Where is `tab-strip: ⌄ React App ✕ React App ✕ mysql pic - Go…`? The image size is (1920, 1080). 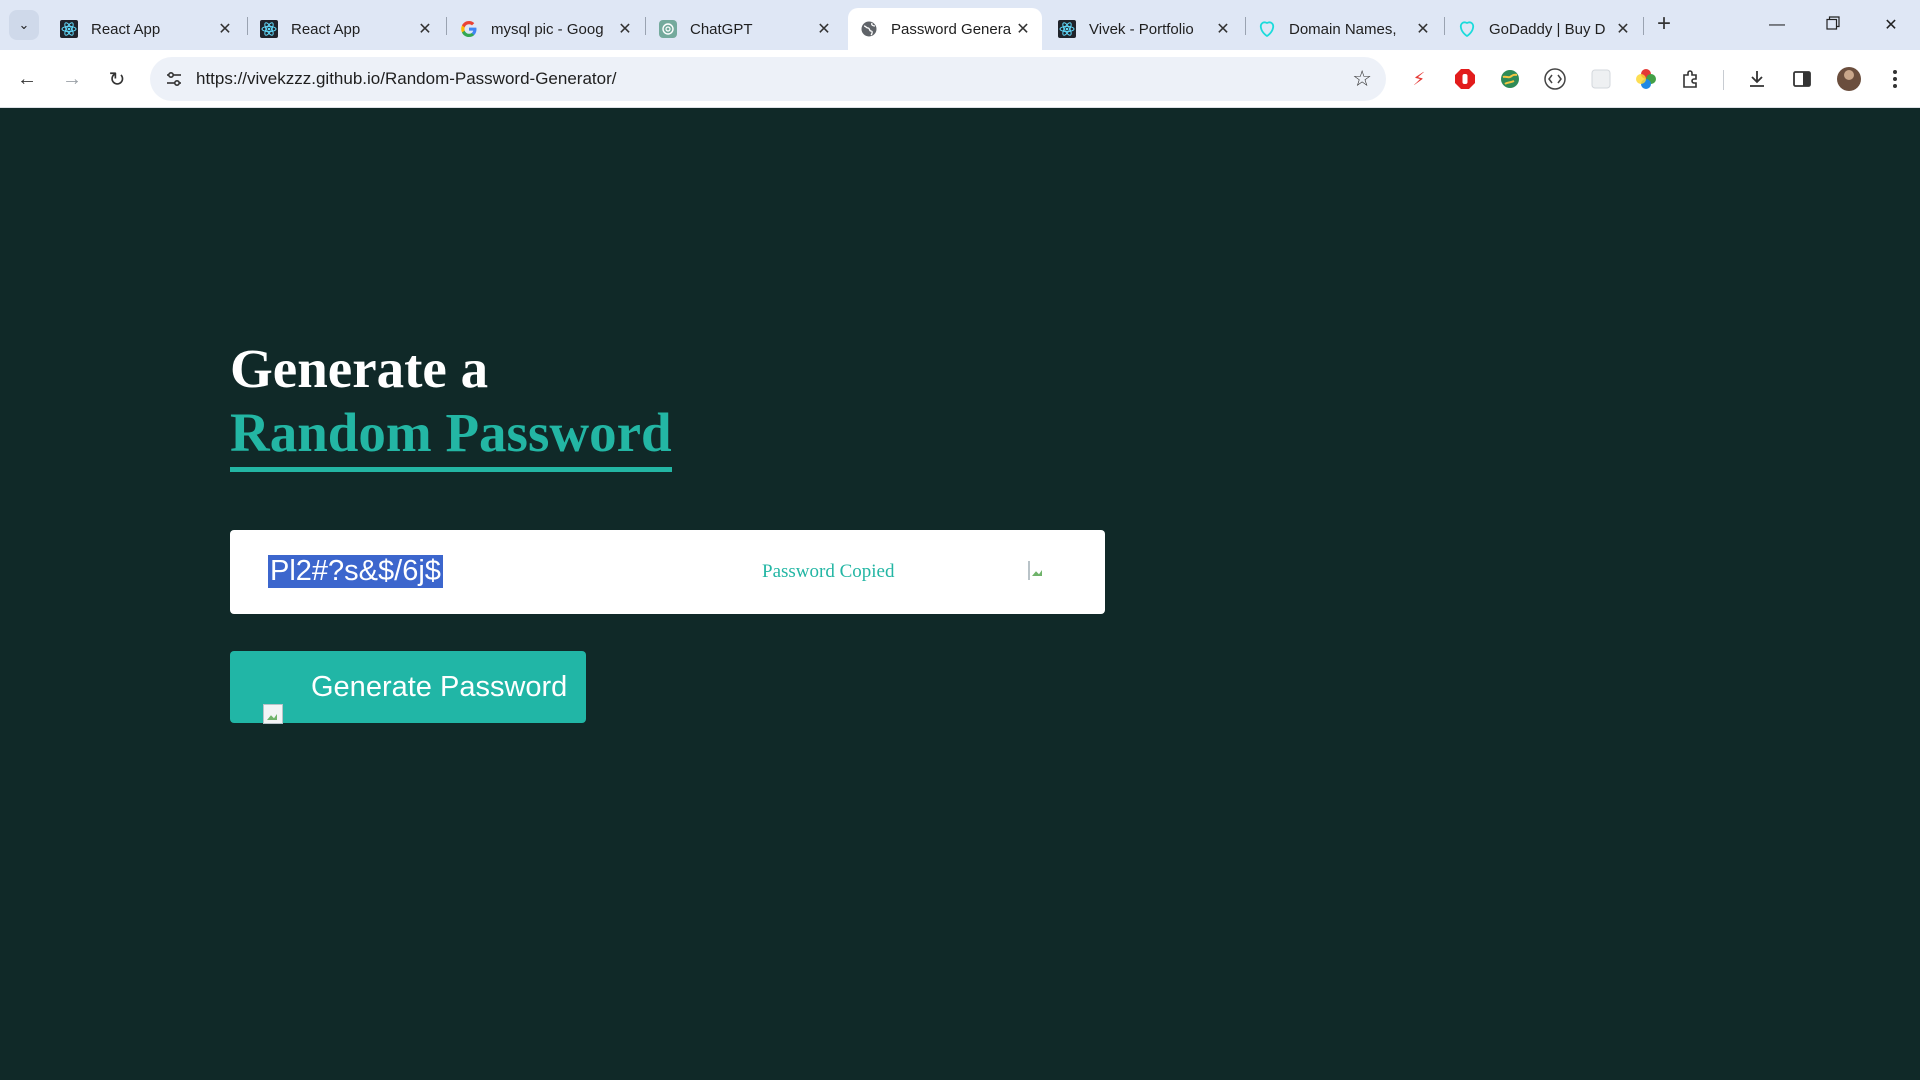 tab-strip: ⌄ React App ✕ React App ✕ mysql pic - Go… is located at coordinates (960, 25).